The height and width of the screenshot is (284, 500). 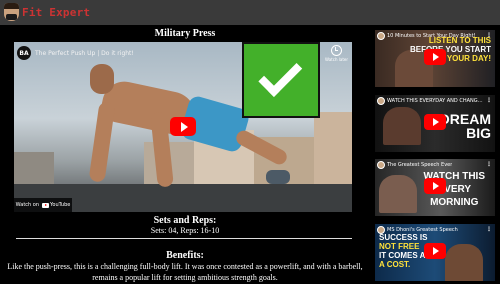 I want to click on checkmark-icon, so click(x=280, y=75).